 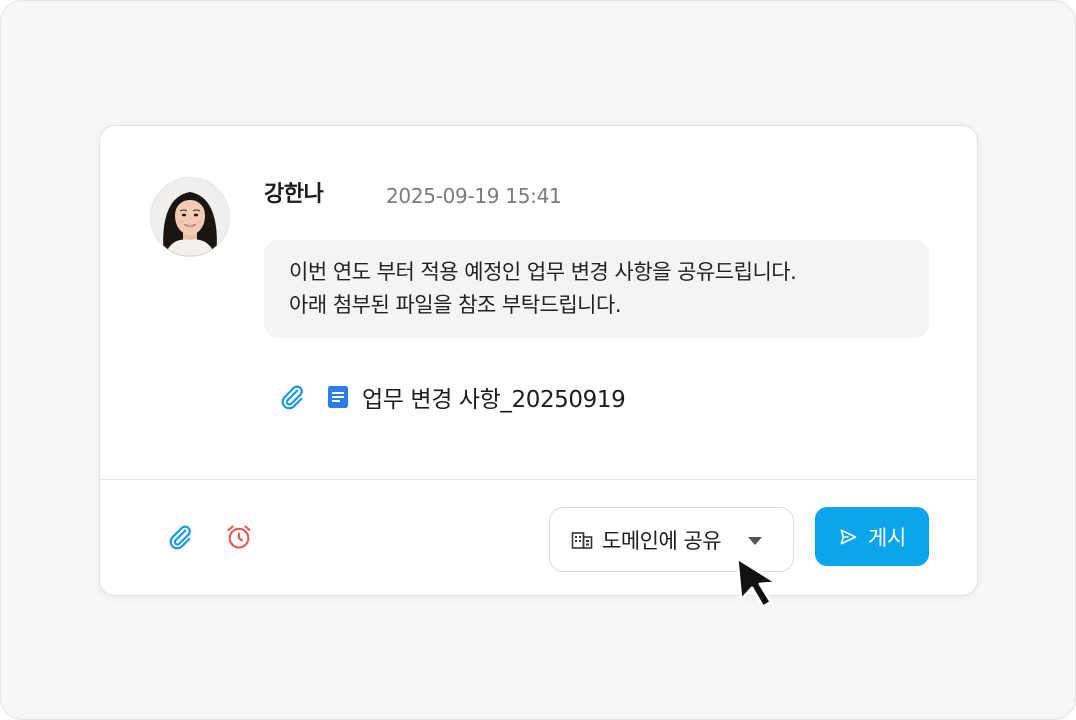 I want to click on post-timestamp: 2025-09-19 15:41, so click(x=474, y=196).